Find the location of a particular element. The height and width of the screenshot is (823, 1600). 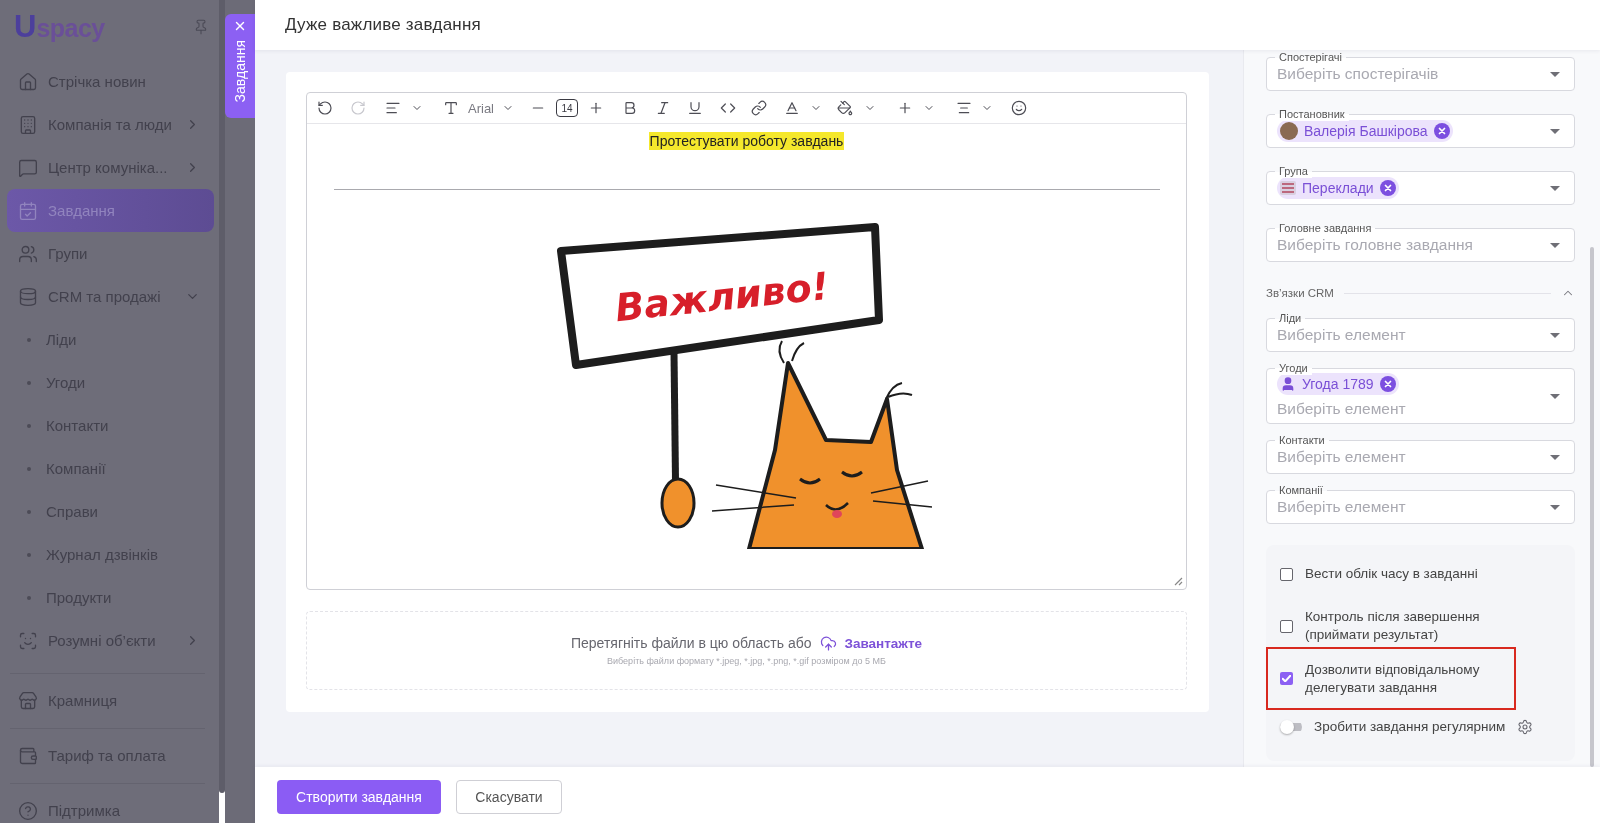

dropzone: Перетягніть файли в цю область або Завантажте Виберіть файли формату *.jpeg, *.jpg, *.png, *.gif розміром до 5 МБ is located at coordinates (746, 650).